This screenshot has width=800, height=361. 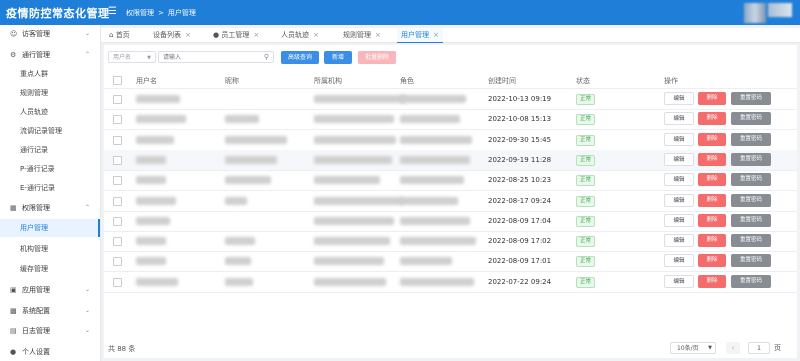 What do you see at coordinates (450, 262) in the screenshot?
I see `table-row: 2022-08-09 17:01 正常 编辑 删除 重置密码` at bounding box center [450, 262].